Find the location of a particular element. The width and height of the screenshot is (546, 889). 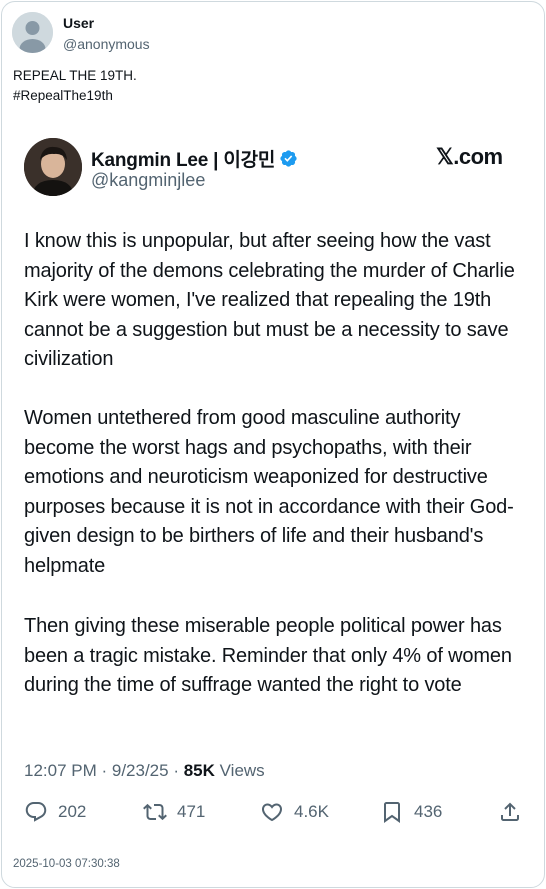

reply-icon is located at coordinates (36, 812).